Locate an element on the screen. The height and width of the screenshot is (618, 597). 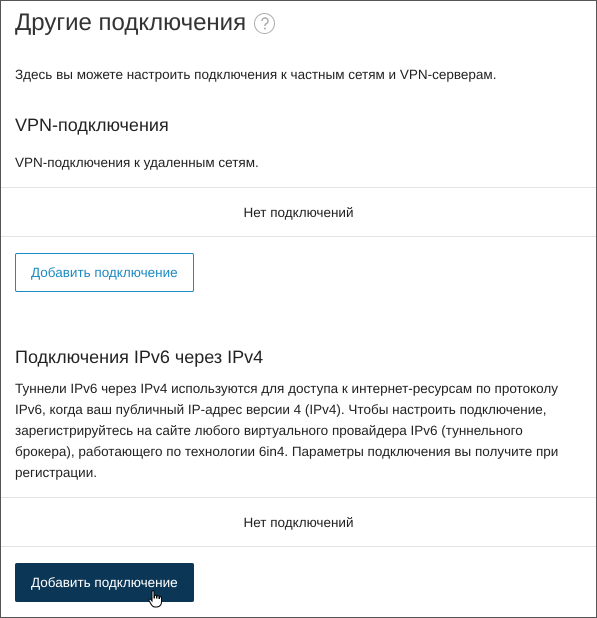
hand-cursor-icon is located at coordinates (156, 599).